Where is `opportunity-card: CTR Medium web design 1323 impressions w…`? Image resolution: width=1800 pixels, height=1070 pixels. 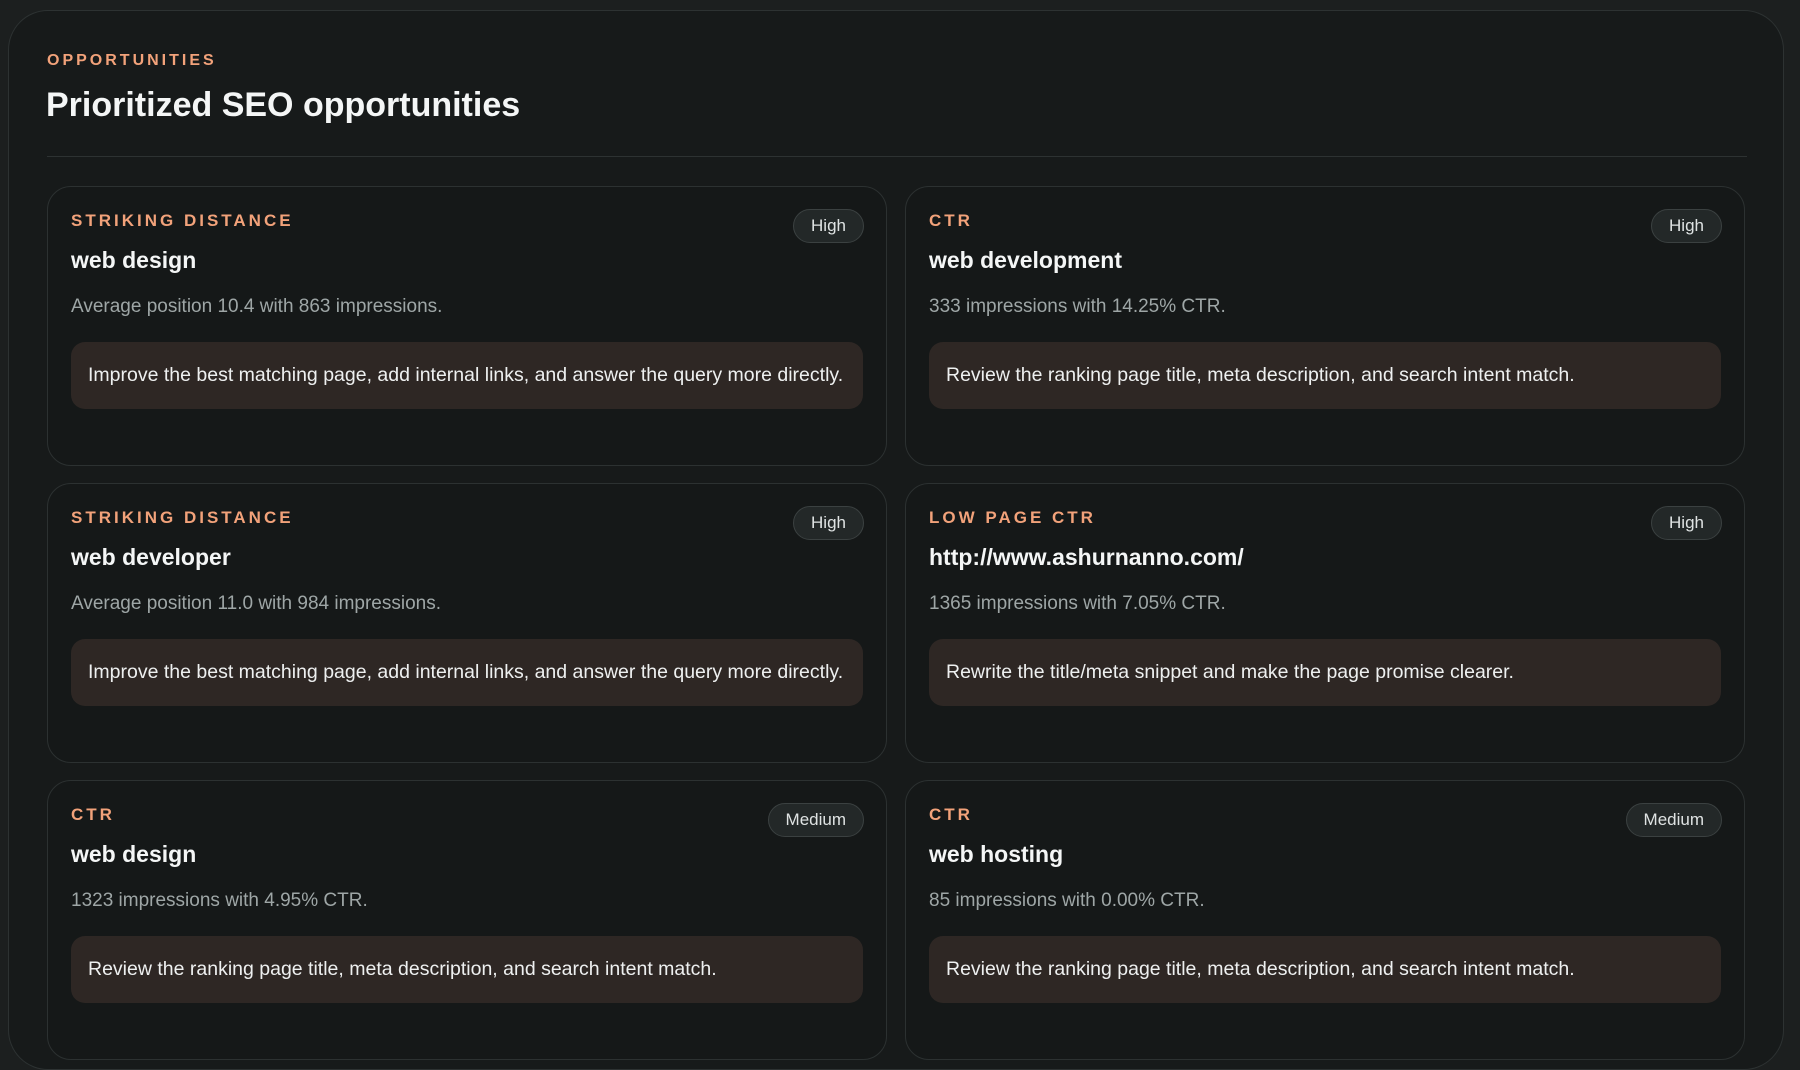 opportunity-card: CTR Medium web design 1323 impressions w… is located at coordinates (467, 920).